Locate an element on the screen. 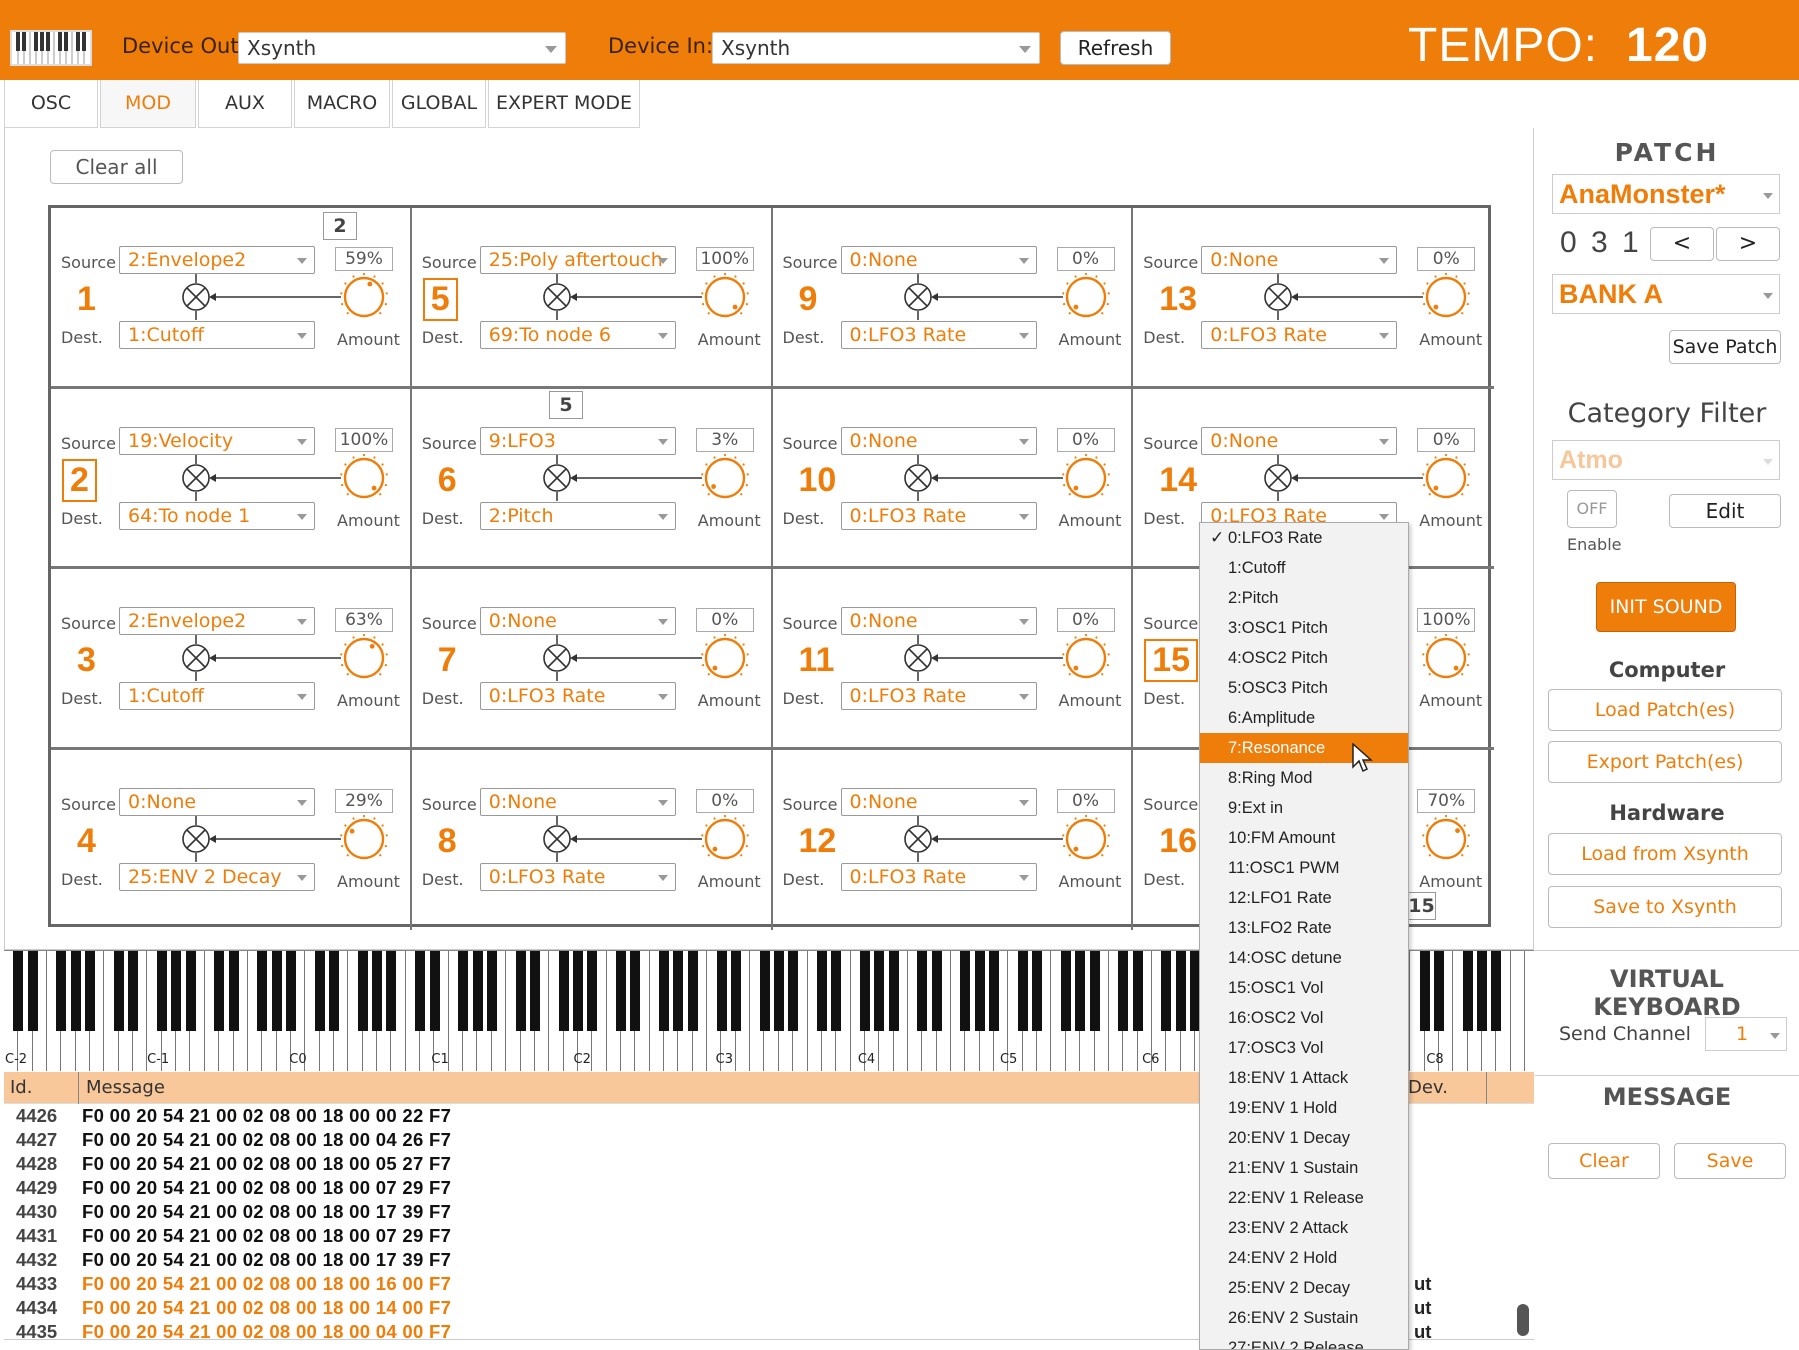 This screenshot has width=1799, height=1350. dest-select: 64:To node 1 is located at coordinates (217, 515).